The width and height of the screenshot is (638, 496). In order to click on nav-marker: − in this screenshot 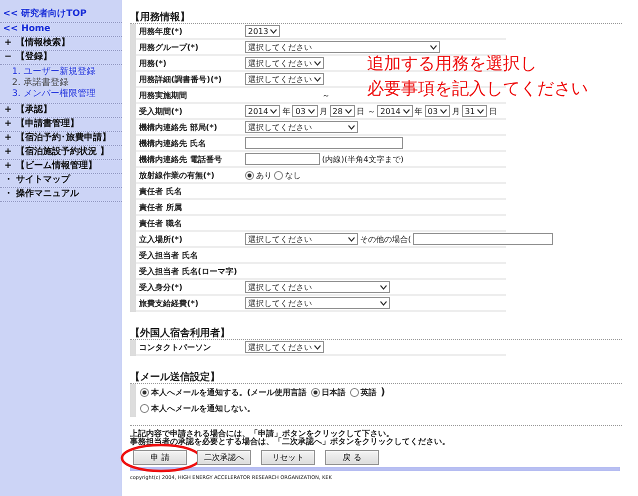, I will do `click(8, 57)`.